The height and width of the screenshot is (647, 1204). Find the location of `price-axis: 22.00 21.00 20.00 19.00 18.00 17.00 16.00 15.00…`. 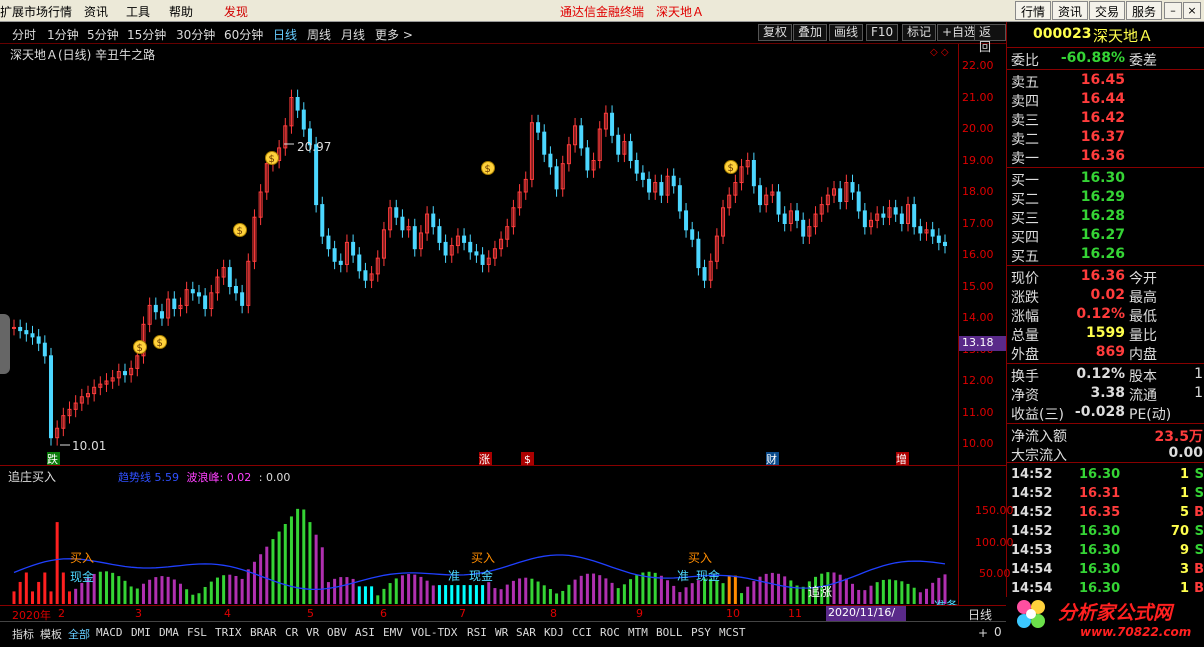

price-axis: 22.00 21.00 20.00 19.00 18.00 17.00 16.00 15.00… is located at coordinates (982, 254).